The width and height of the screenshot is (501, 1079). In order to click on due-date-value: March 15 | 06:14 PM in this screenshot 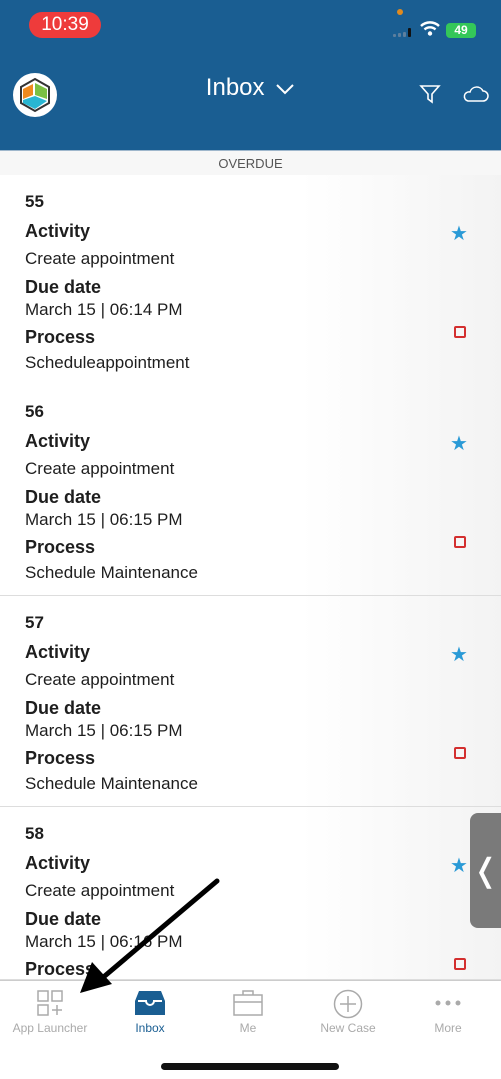, I will do `click(104, 309)`.